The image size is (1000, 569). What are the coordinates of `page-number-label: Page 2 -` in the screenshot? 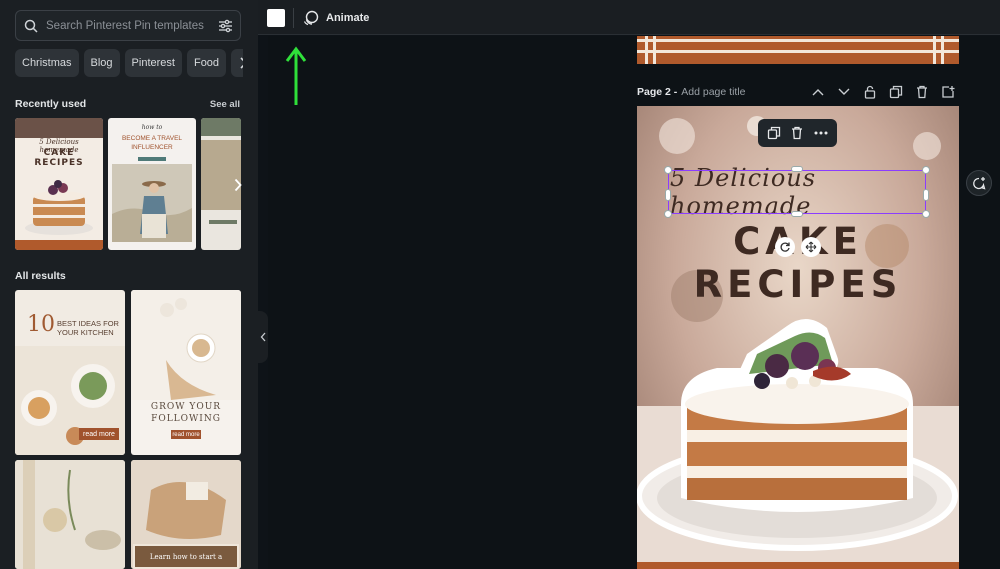 It's located at (657, 92).